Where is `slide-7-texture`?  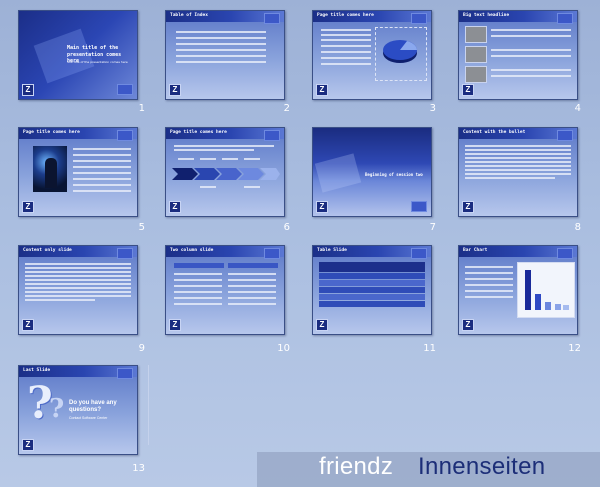 slide-7-texture is located at coordinates (338, 173).